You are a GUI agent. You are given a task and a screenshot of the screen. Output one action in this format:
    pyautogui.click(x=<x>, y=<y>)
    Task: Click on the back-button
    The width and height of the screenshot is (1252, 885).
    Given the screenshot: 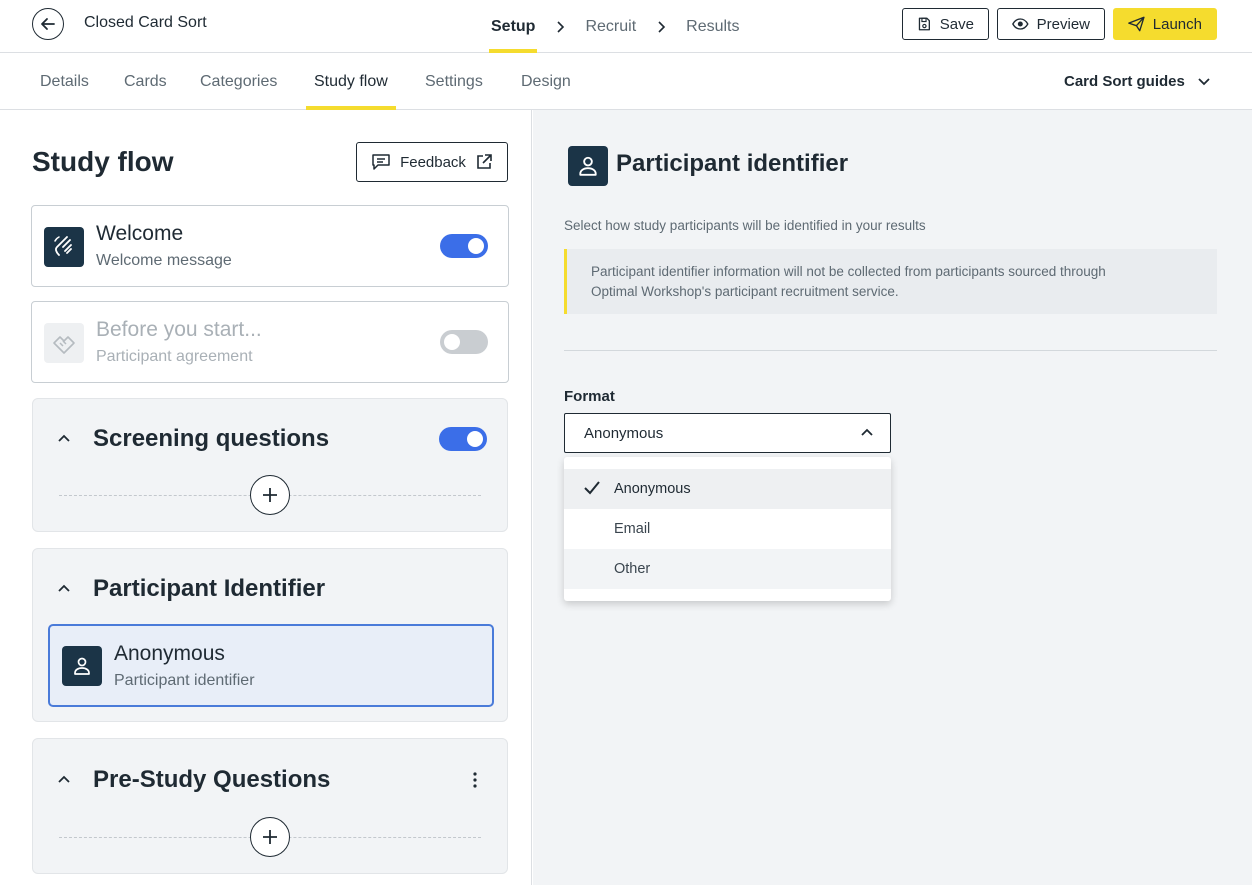 What is the action you would take?
    pyautogui.click(x=48, y=24)
    